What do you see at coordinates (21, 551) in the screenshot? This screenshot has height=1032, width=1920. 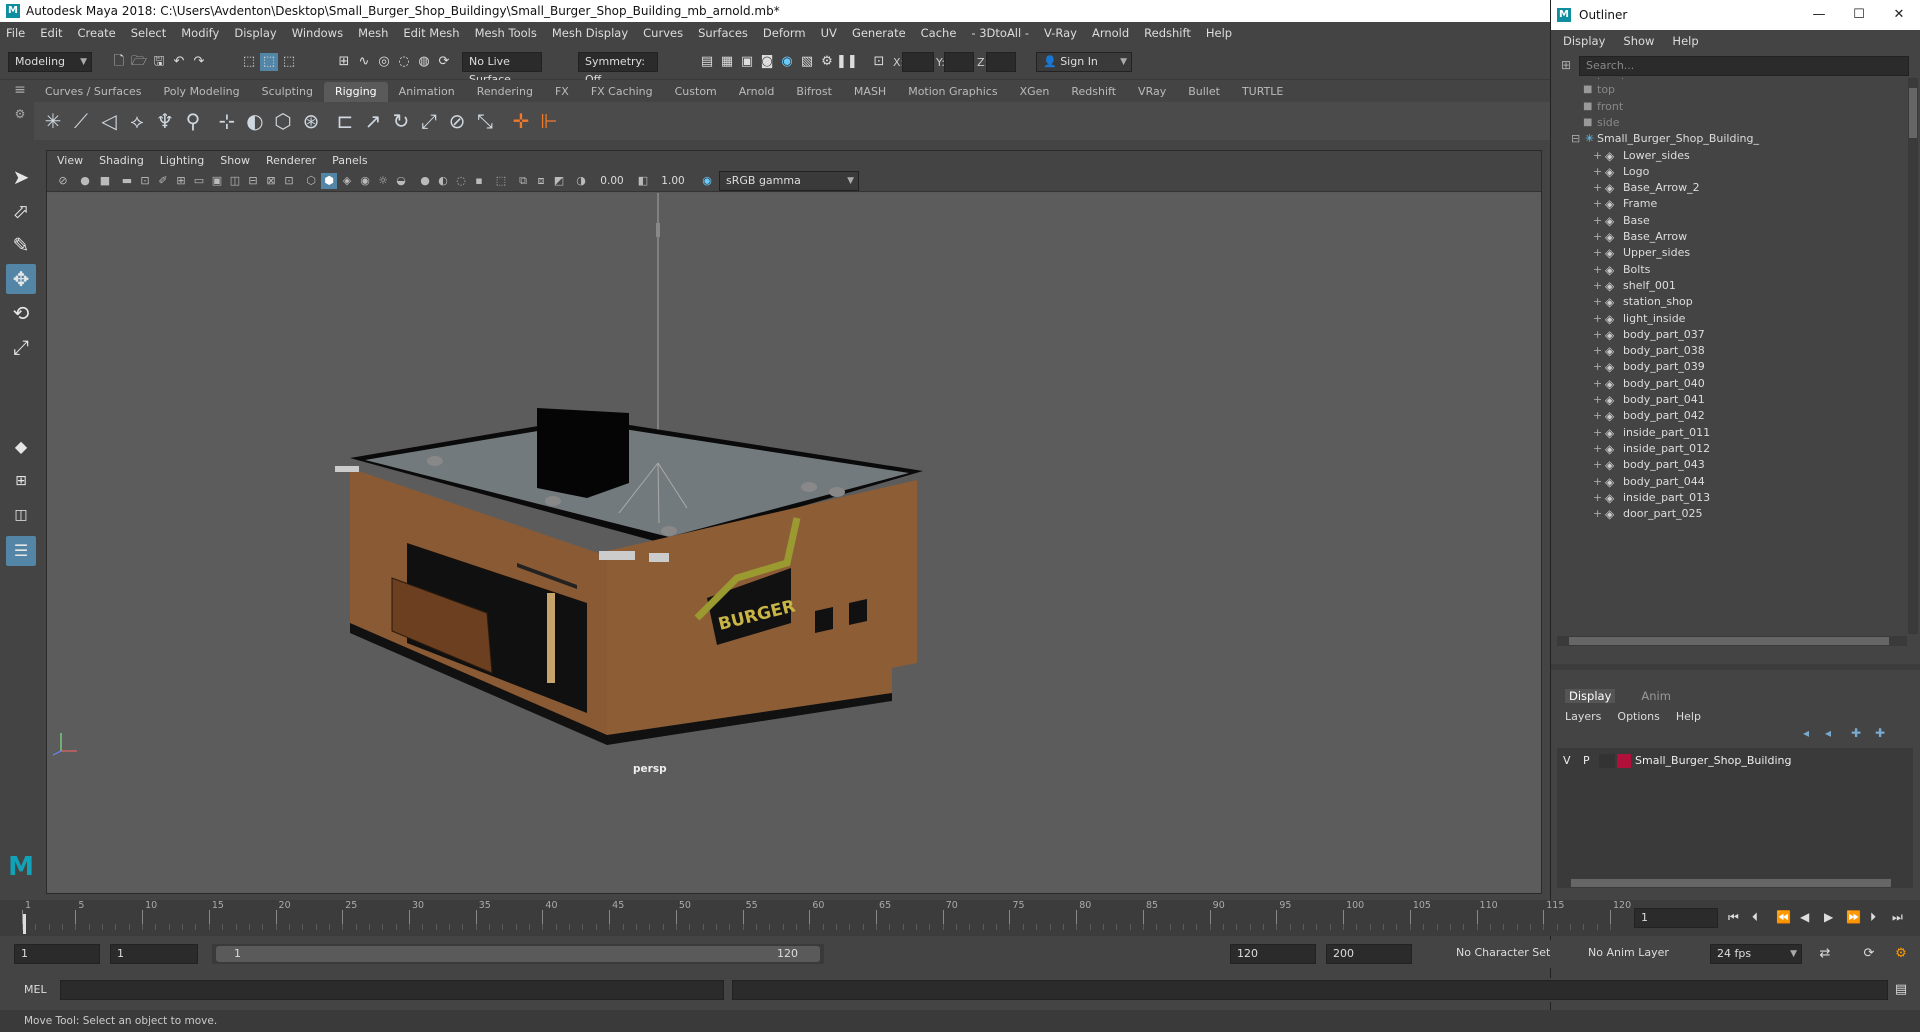 I see `outliner-layout-icon: ☰` at bounding box center [21, 551].